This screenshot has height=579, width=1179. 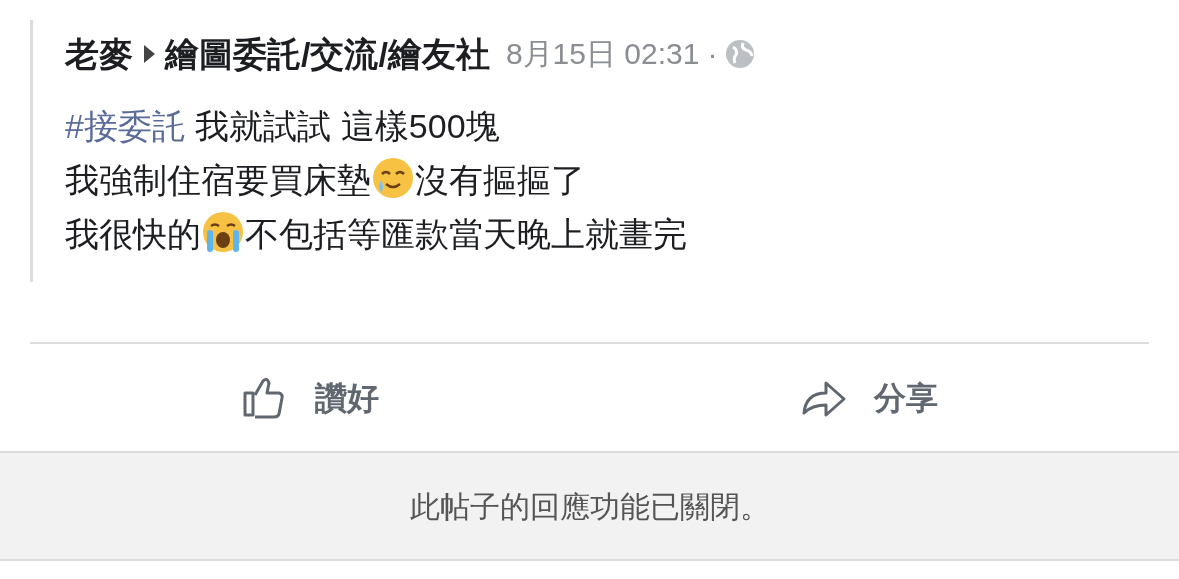 What do you see at coordinates (327, 54) in the screenshot?
I see `group-name: 繪圖委託/交流/繪友社` at bounding box center [327, 54].